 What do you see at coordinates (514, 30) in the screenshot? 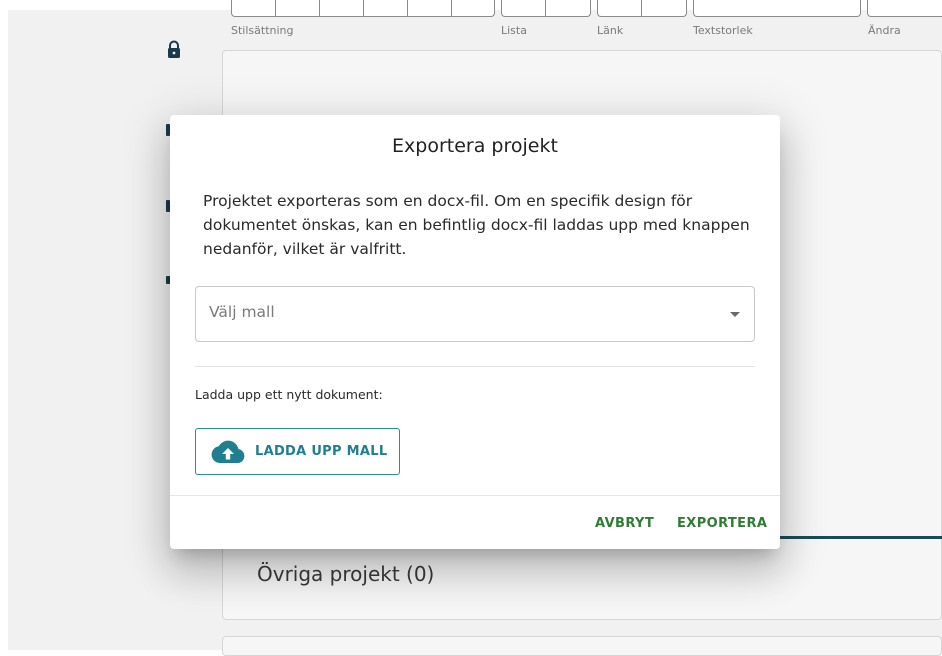
I see `toolbar-label-list: Lista` at bounding box center [514, 30].